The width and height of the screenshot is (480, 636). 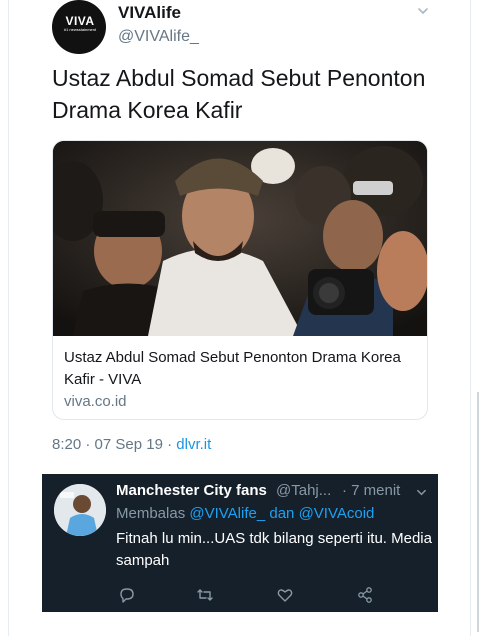 I want to click on replying-joiner: dan, so click(x=282, y=513).